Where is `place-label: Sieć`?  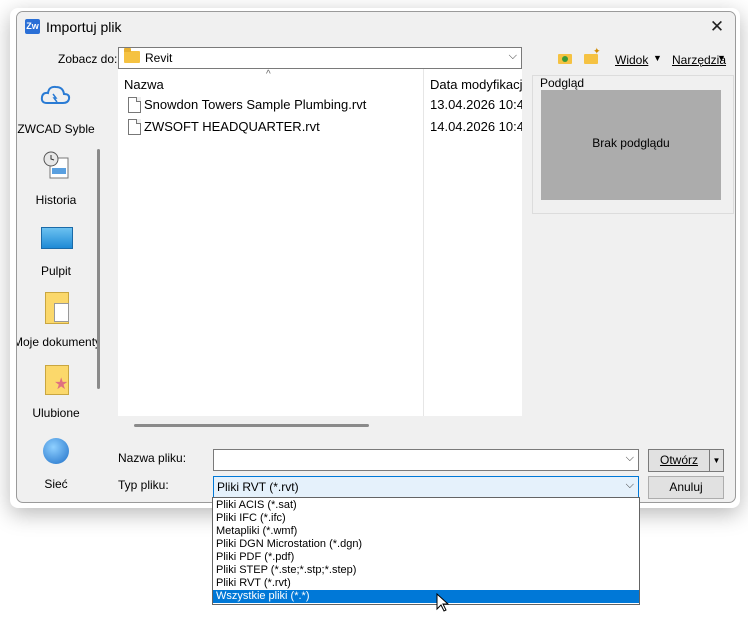 place-label: Sieć is located at coordinates (56, 484).